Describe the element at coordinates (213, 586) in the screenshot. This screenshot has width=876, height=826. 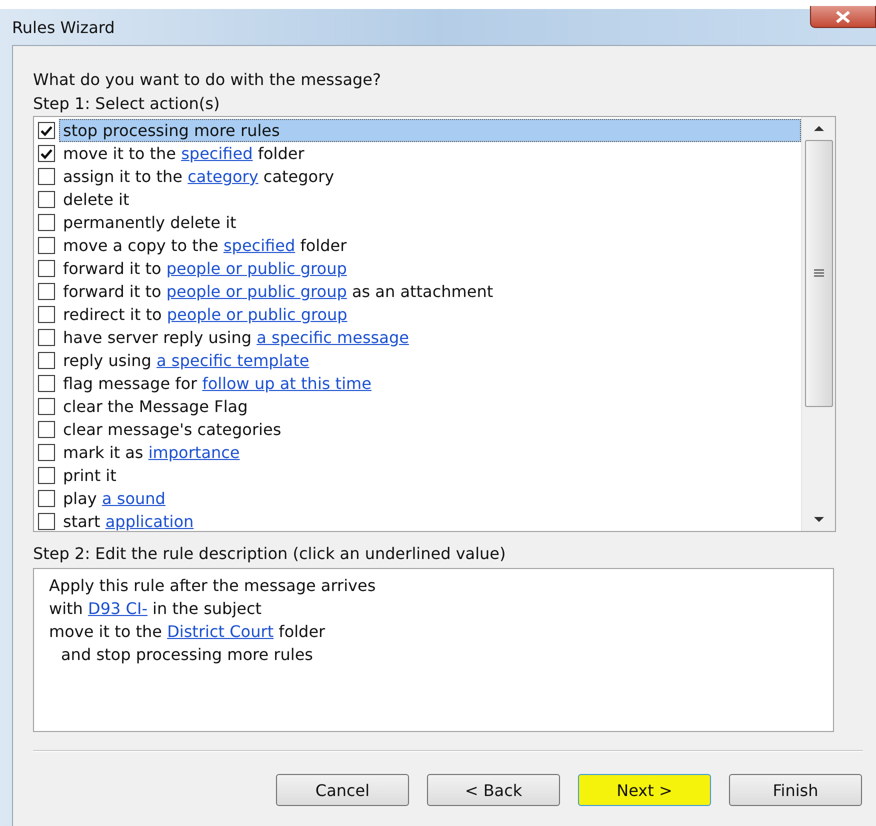
I see `description-line: Apply this rule after the message arrives` at that location.